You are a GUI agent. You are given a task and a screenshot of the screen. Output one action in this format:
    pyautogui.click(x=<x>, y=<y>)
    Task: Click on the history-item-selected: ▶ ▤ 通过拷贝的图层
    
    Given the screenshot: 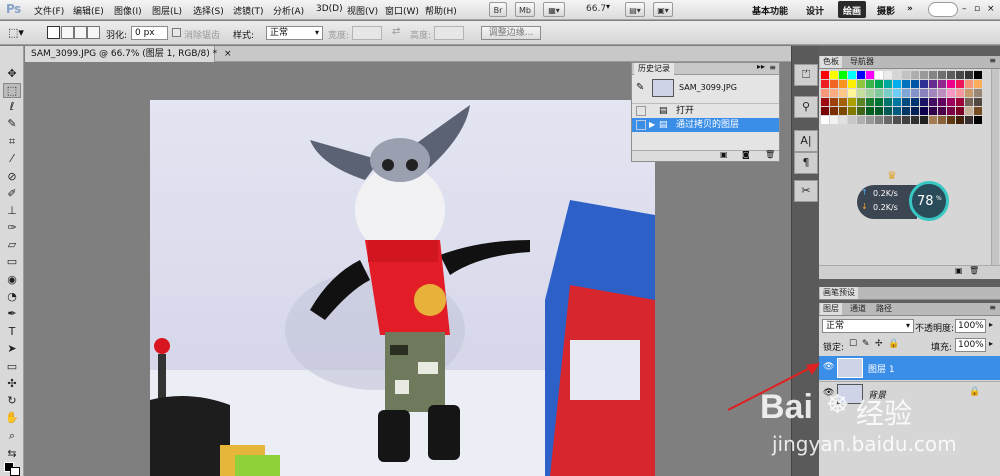 What is the action you would take?
    pyautogui.click(x=705, y=125)
    